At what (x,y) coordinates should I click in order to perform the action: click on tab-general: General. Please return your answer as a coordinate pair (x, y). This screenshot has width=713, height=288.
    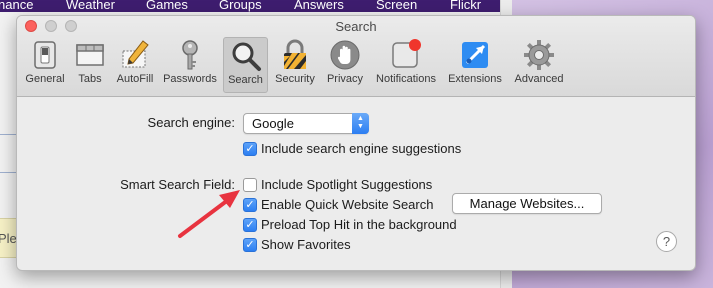
    Looking at the image, I should click on (45, 65).